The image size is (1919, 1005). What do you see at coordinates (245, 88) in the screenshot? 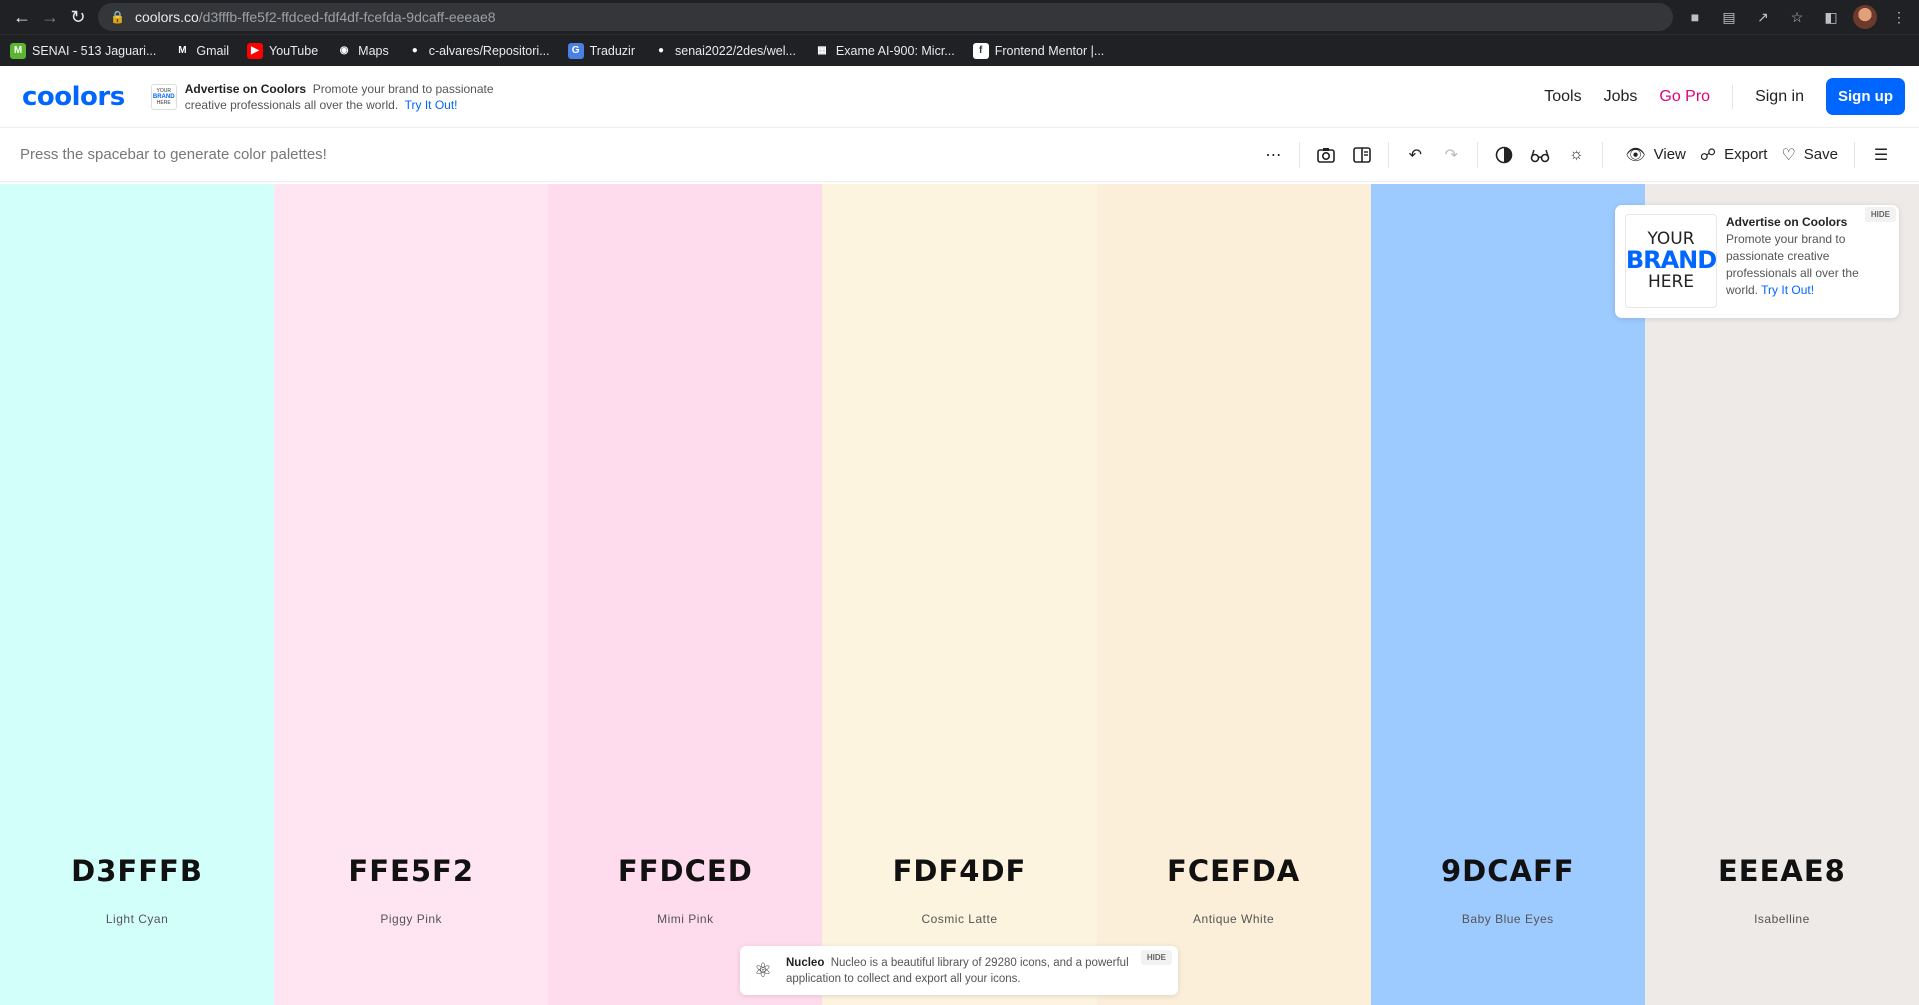
I see `header-ad-title: Advertise on Coolors` at bounding box center [245, 88].